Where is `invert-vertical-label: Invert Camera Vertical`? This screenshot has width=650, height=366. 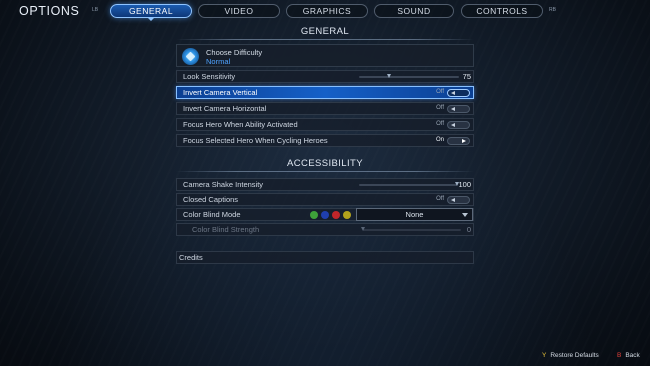
invert-vertical-label: Invert Camera Vertical is located at coordinates (220, 92).